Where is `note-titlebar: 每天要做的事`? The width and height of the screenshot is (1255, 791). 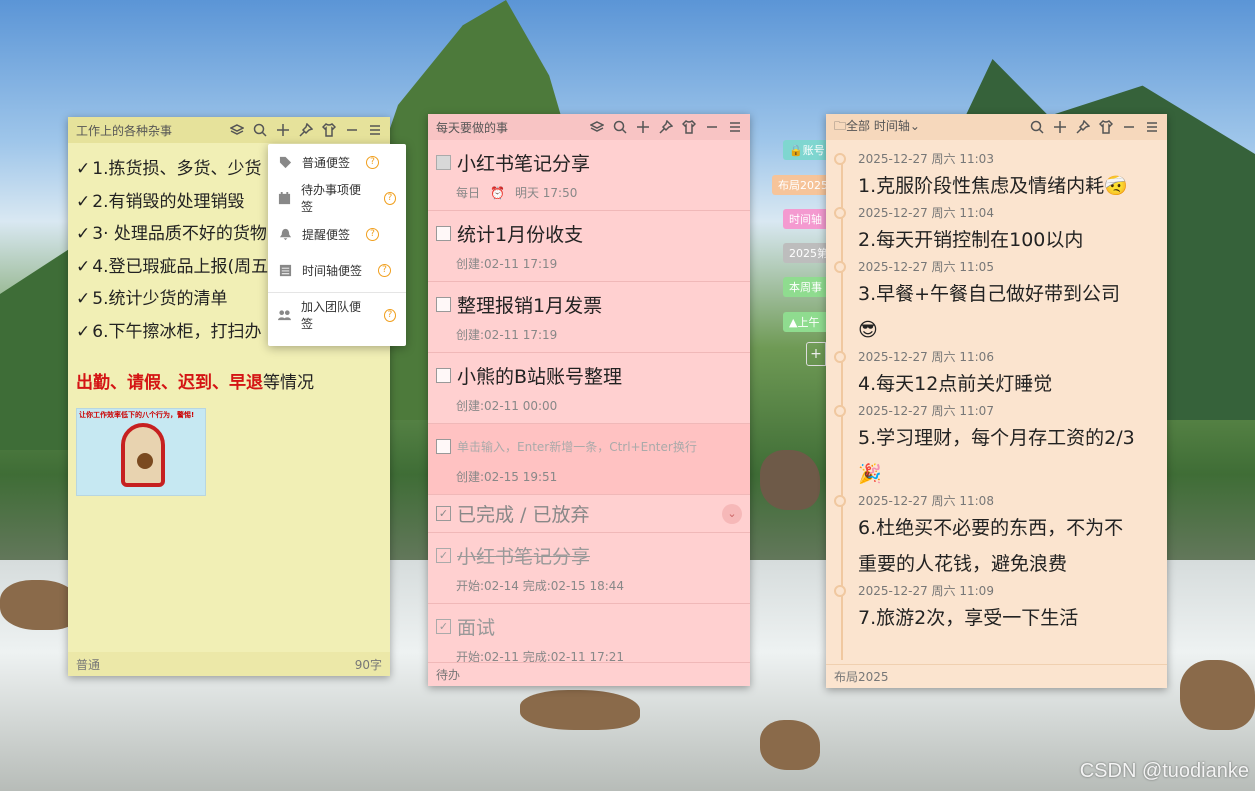
note-titlebar: 每天要做的事 is located at coordinates (589, 127).